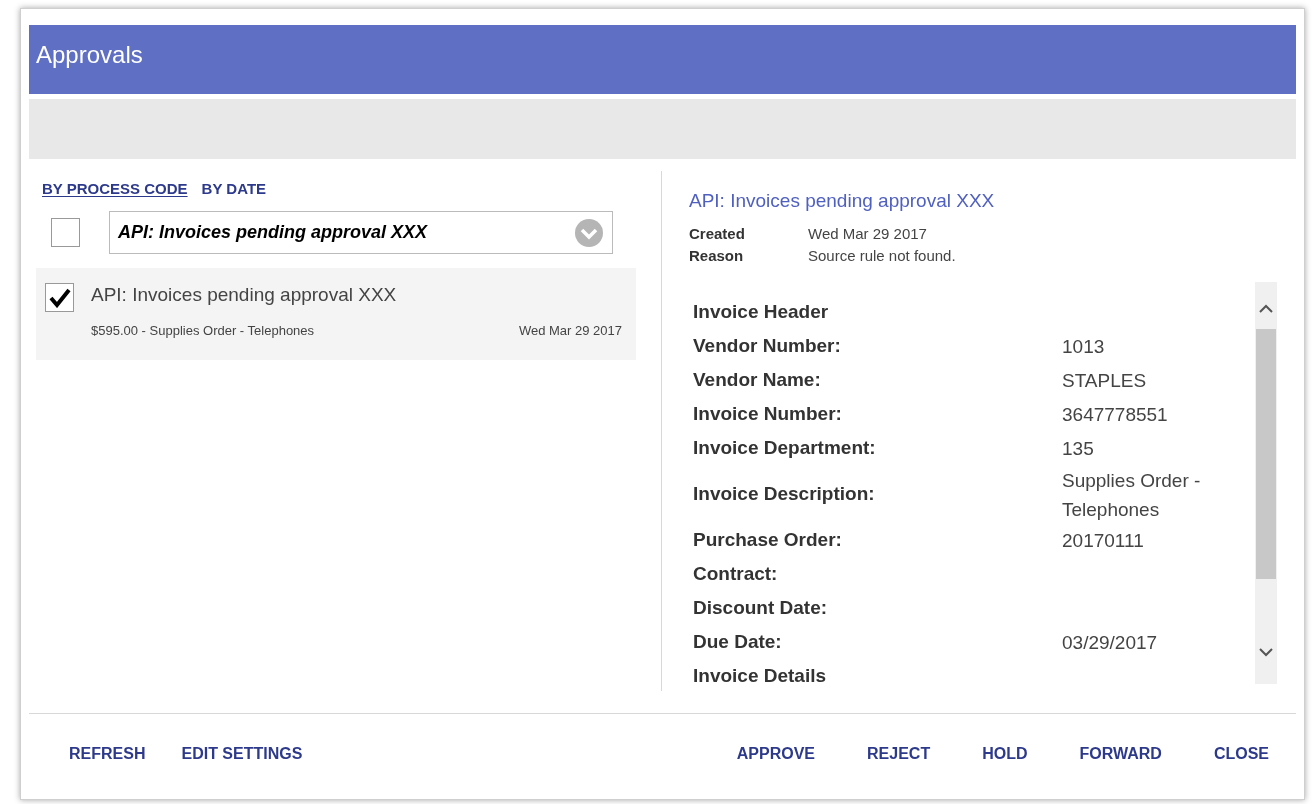 The image size is (1313, 804). I want to click on field-label: Invoice Description:, so click(784, 494).